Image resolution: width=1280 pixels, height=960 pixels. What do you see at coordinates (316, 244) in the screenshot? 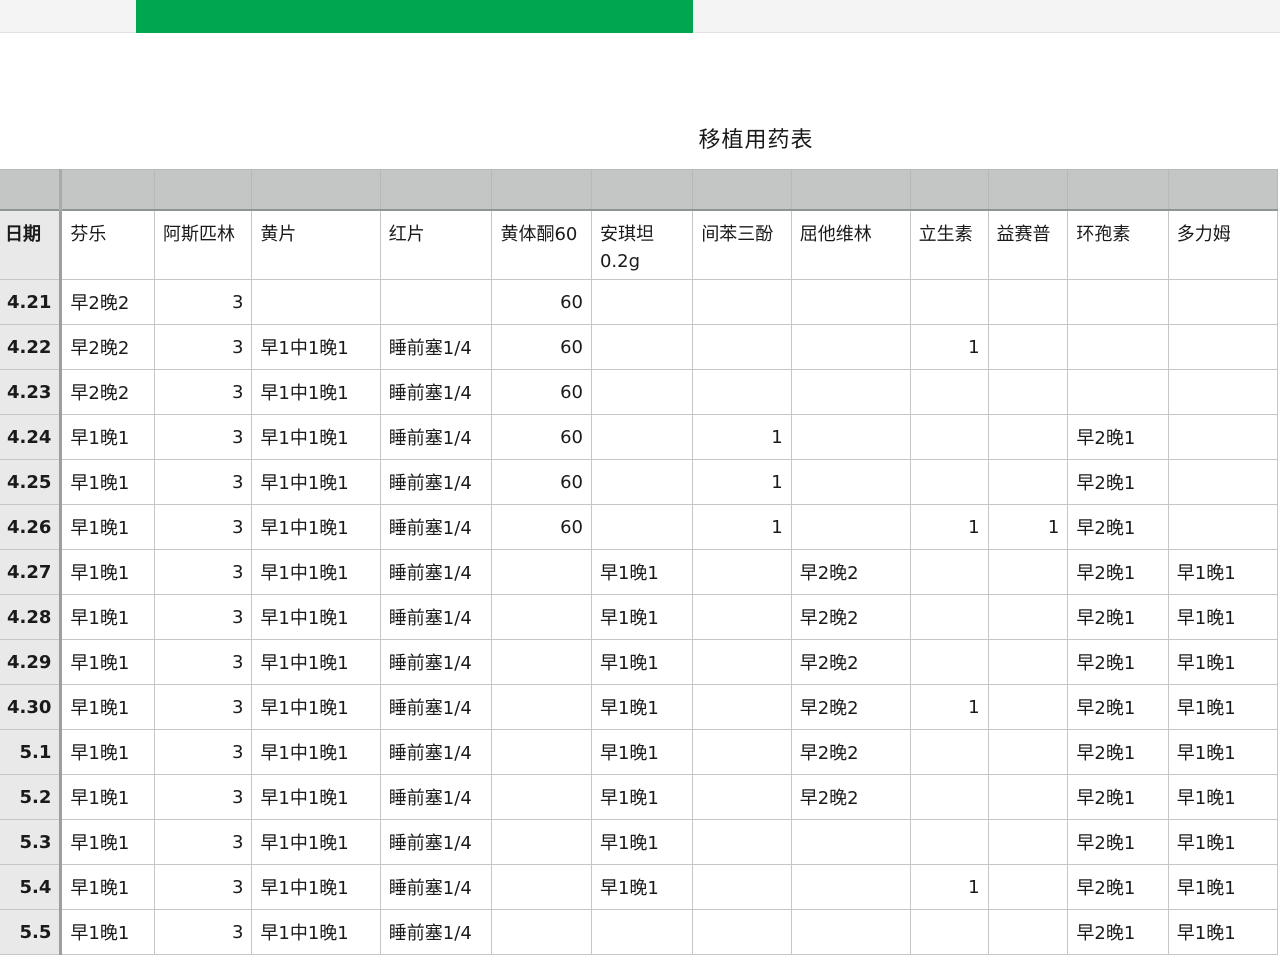
I see `column-header-cell: 黄片` at bounding box center [316, 244].